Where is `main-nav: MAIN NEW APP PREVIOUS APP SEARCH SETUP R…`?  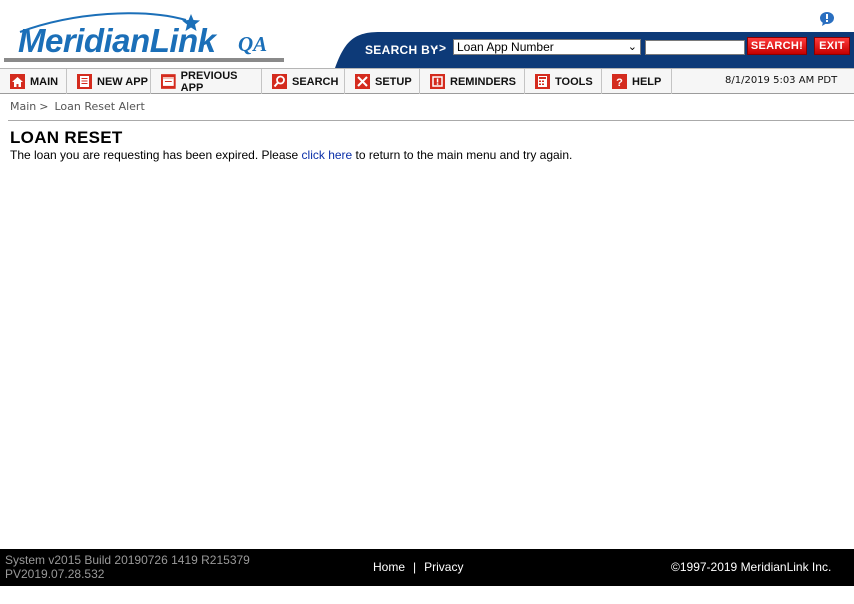
main-nav: MAIN NEW APP PREVIOUS APP SEARCH SETUP R… is located at coordinates (427, 81).